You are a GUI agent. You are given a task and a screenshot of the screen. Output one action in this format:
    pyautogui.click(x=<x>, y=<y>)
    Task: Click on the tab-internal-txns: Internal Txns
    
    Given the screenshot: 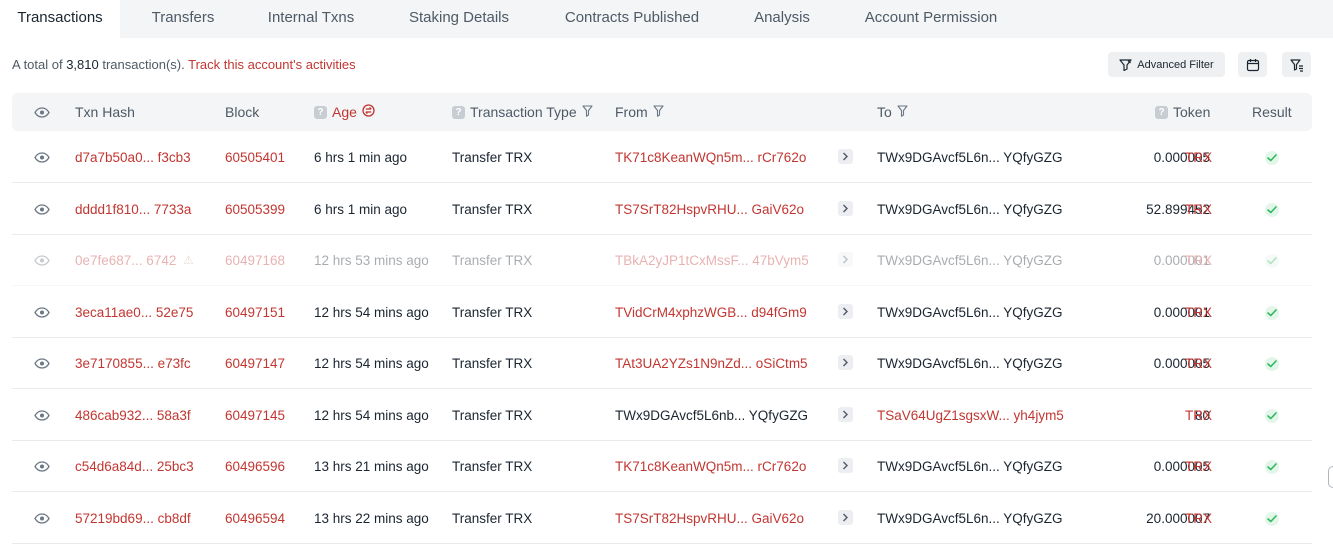 What is the action you would take?
    pyautogui.click(x=311, y=19)
    